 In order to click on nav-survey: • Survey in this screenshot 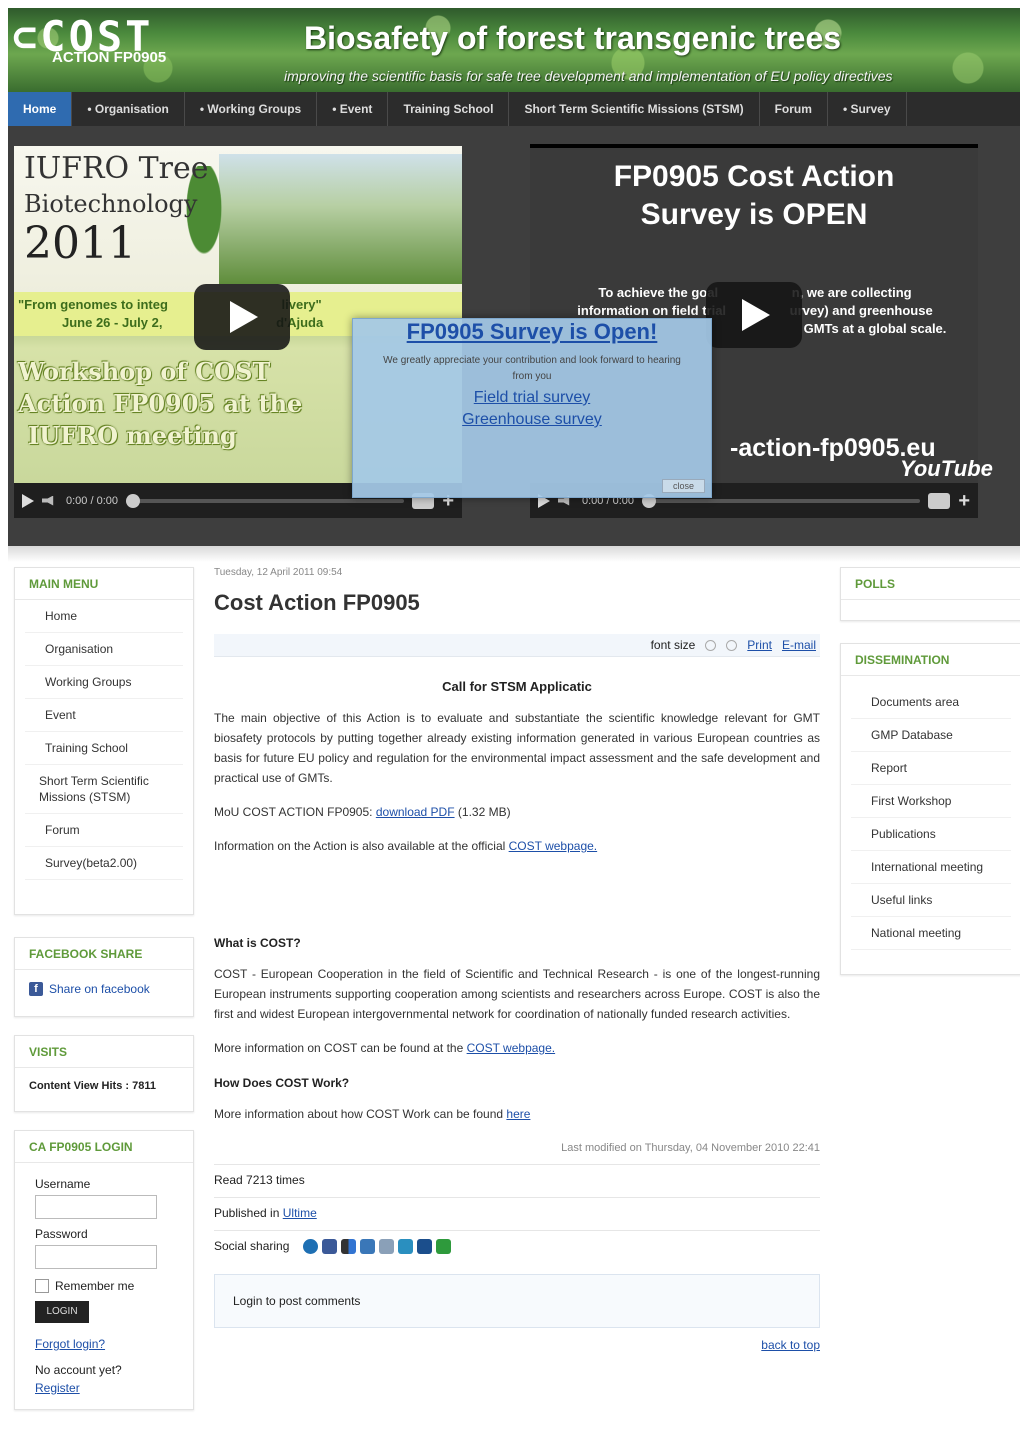, I will do `click(867, 109)`.